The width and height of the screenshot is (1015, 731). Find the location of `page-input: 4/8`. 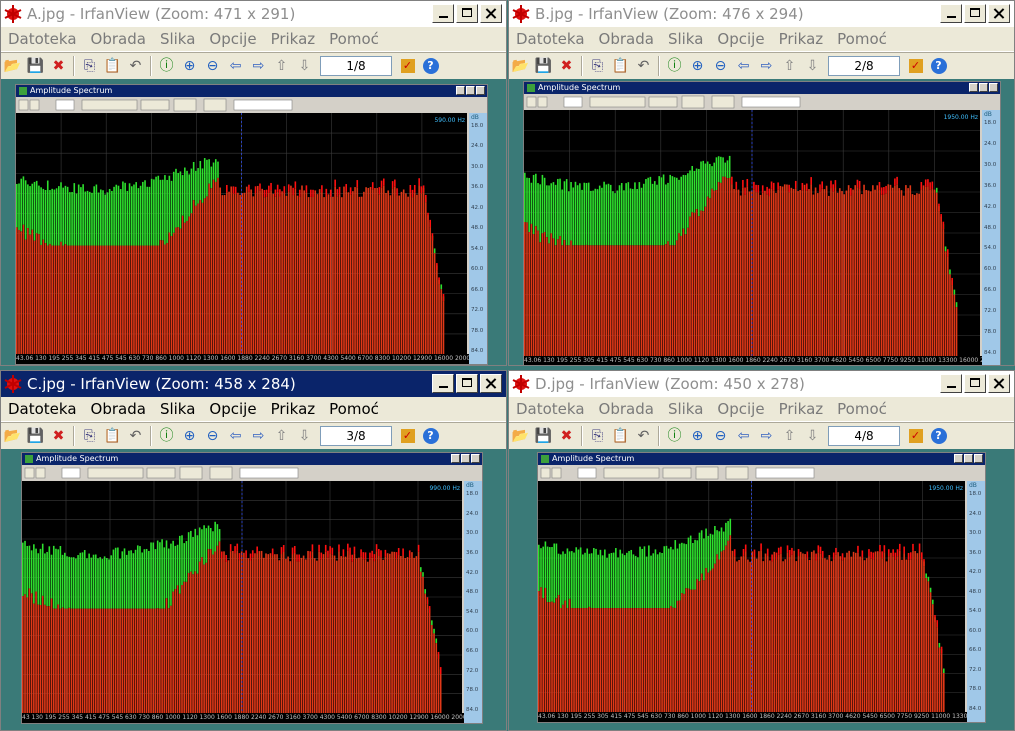

page-input: 4/8 is located at coordinates (864, 436).